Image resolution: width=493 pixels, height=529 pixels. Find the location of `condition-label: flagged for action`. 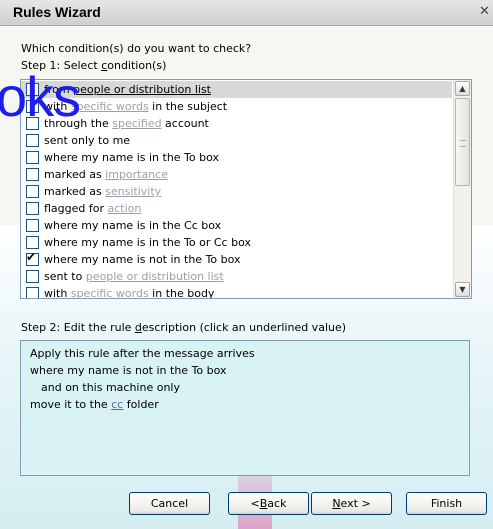

condition-label: flagged for action is located at coordinates (93, 208).